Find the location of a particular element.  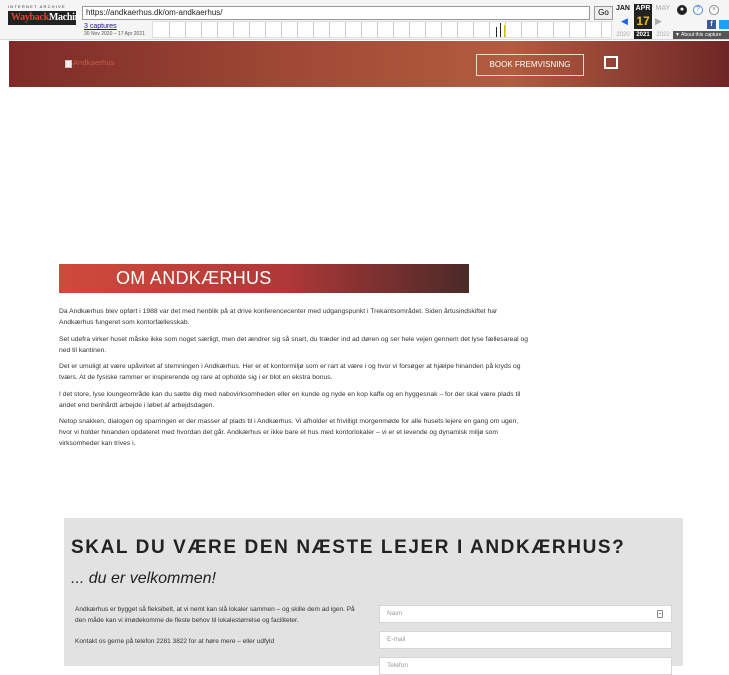

site-header: Andkaerhus BOOK FREMVISNING is located at coordinates (369, 64).